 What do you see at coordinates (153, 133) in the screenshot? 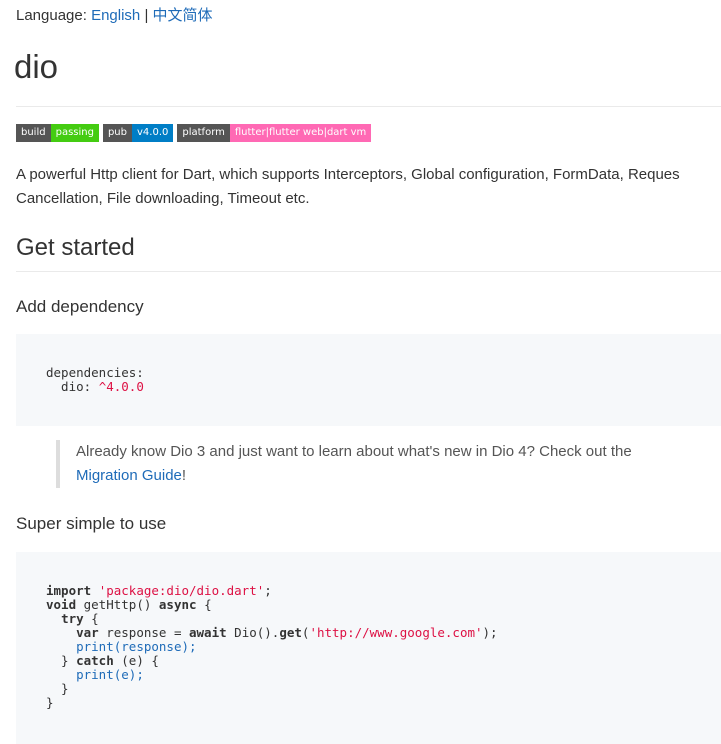
I see `pub-badge-message: v4.0.0` at bounding box center [153, 133].